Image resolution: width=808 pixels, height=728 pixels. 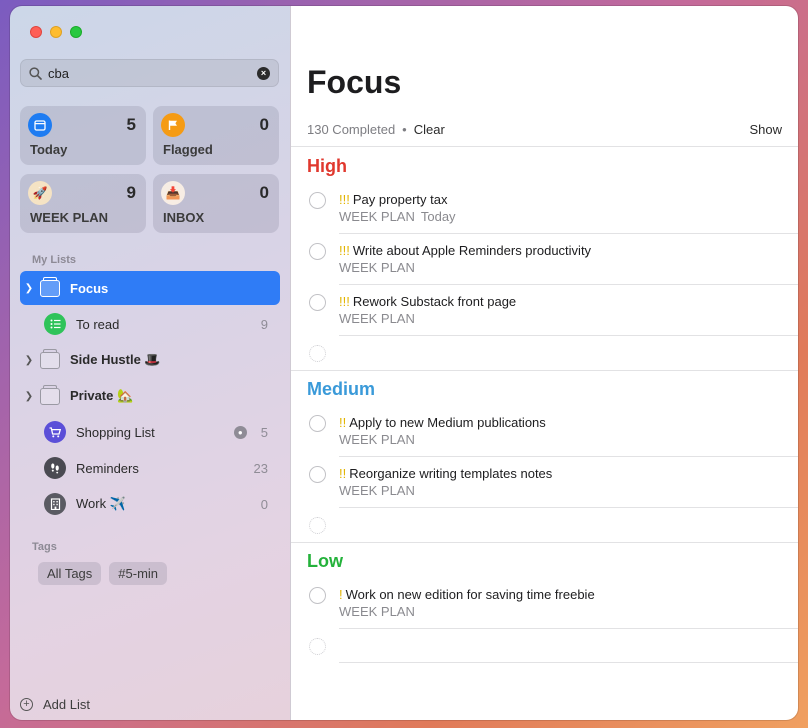 I want to click on shared-person-icon: ●, so click(x=240, y=432).